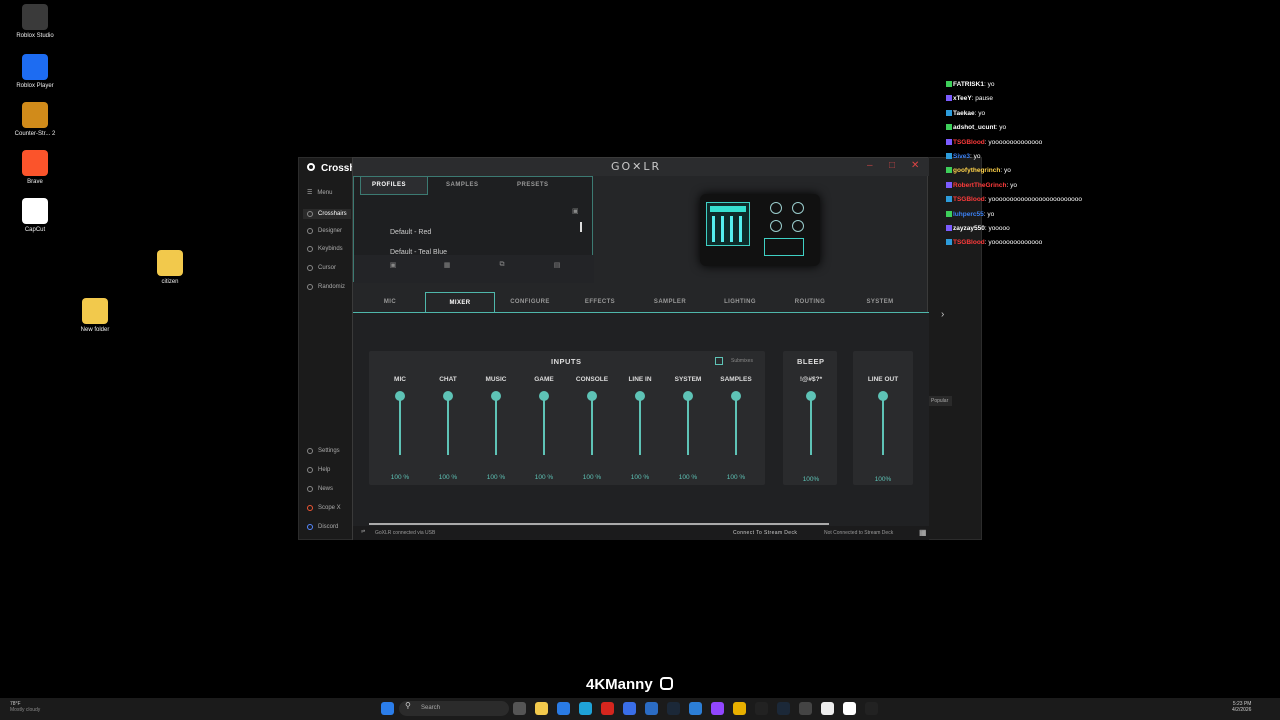 The width and height of the screenshot is (1280, 720). What do you see at coordinates (319, 193) in the screenshot?
I see `menu-button: ☰ Menu` at bounding box center [319, 193].